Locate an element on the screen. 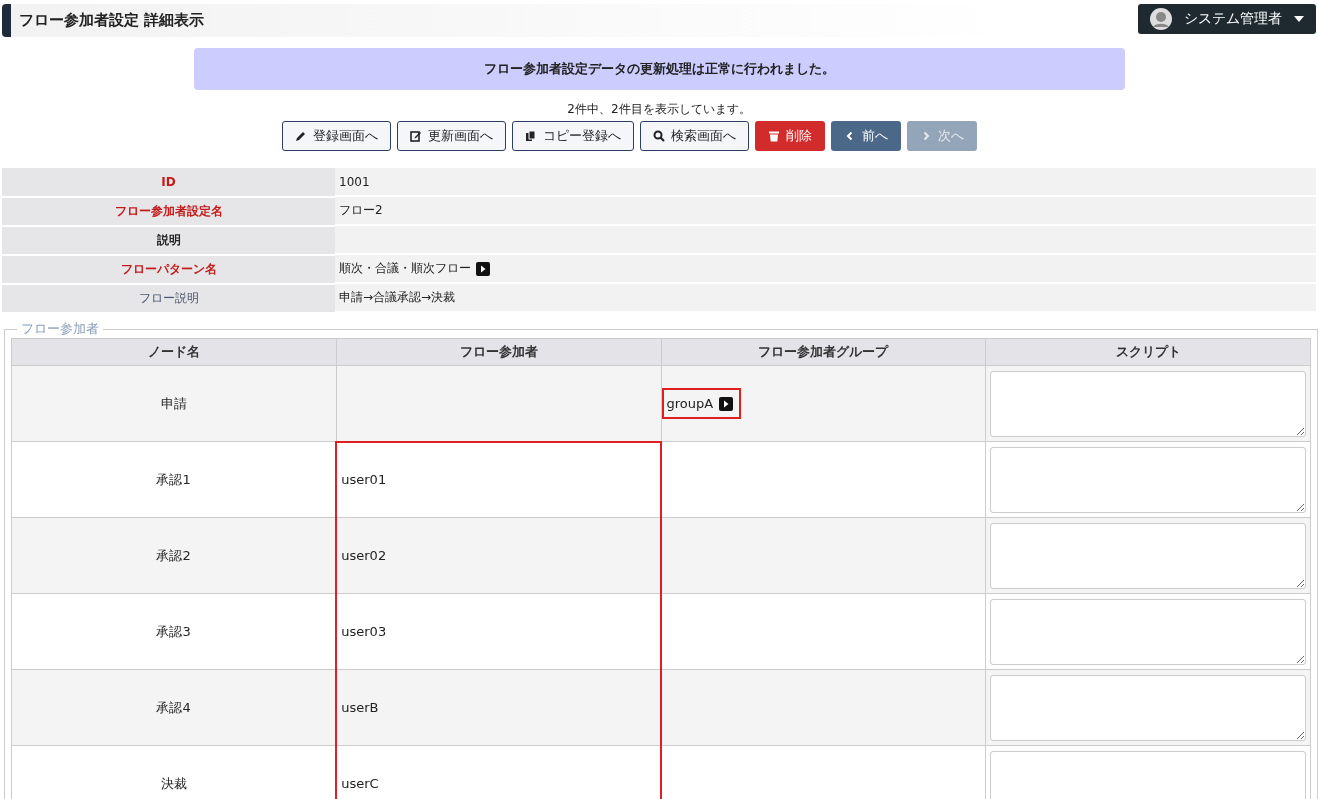 The height and width of the screenshot is (799, 1318). field-label: ID is located at coordinates (168, 182).